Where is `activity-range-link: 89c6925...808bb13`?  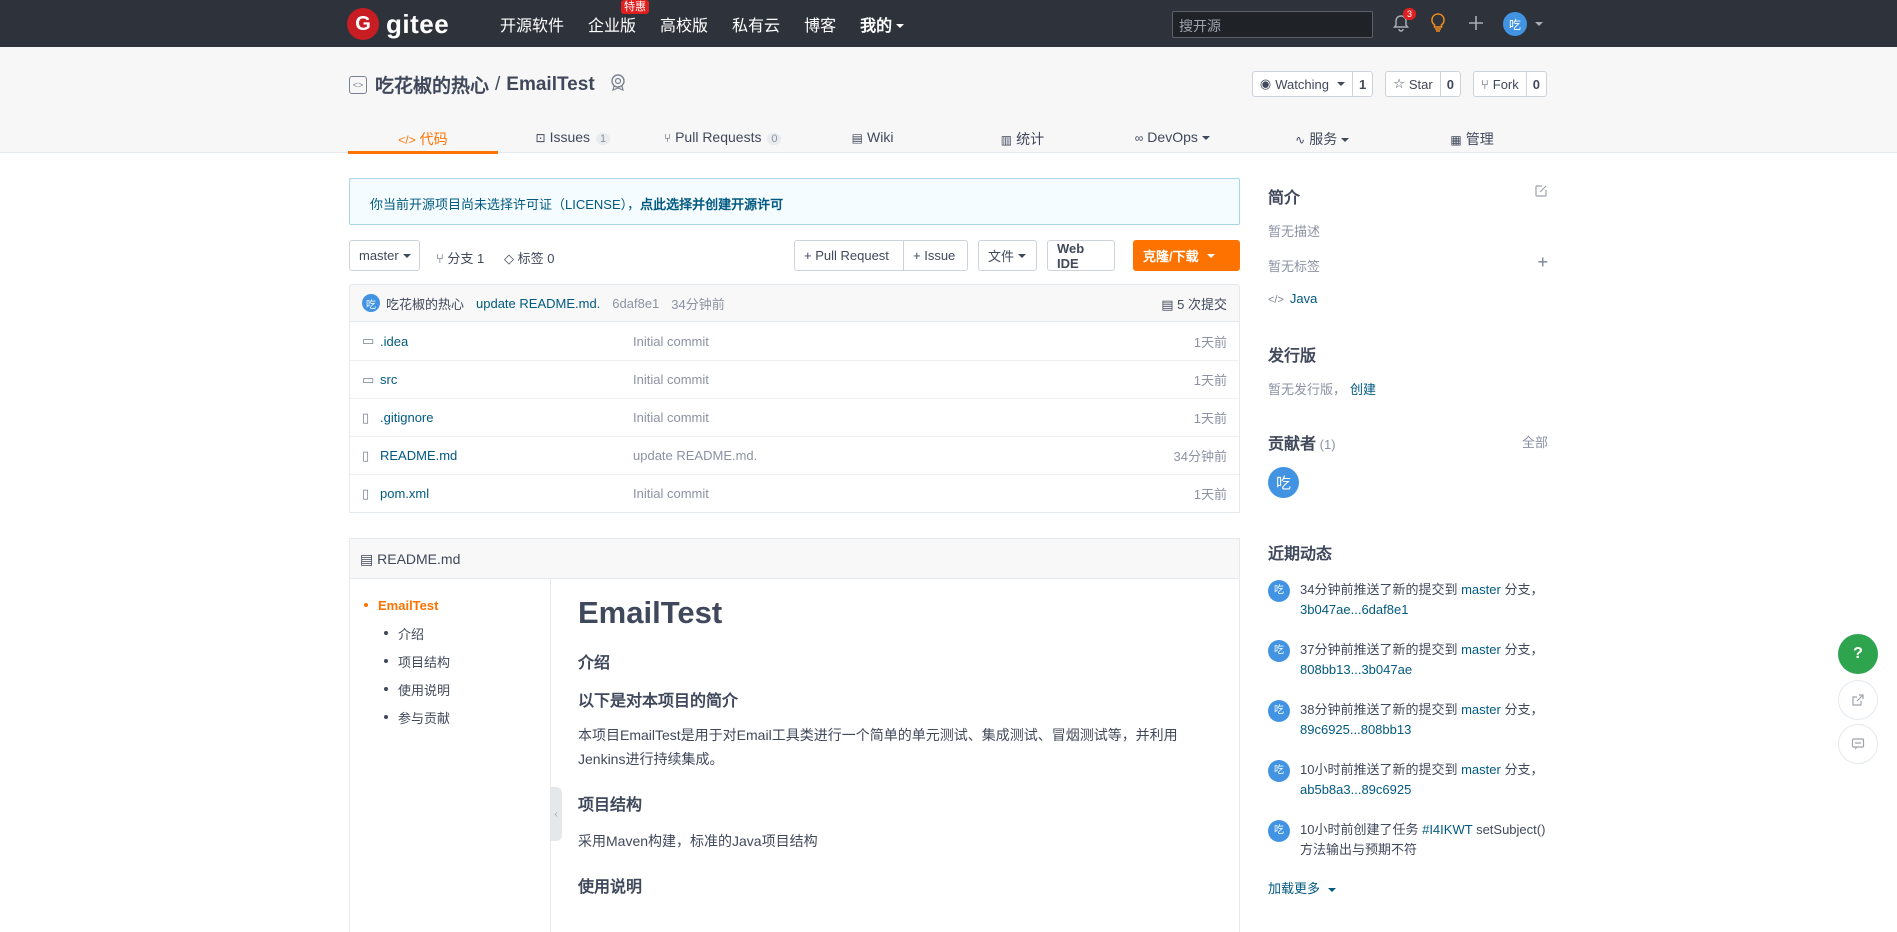 activity-range-link: 89c6925...808bb13 is located at coordinates (1355, 729).